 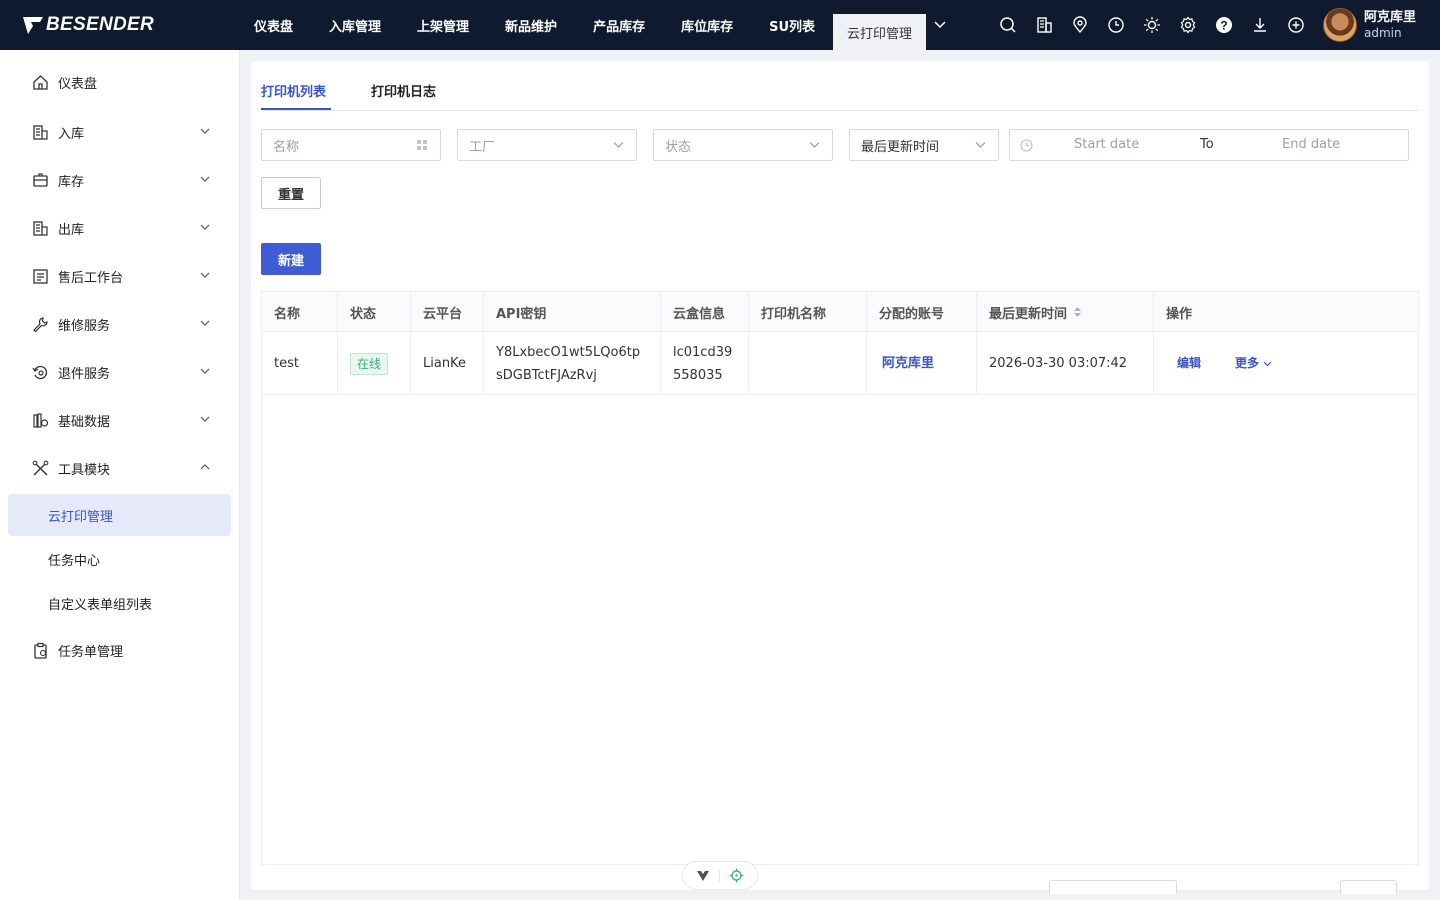 What do you see at coordinates (119, 559) in the screenshot?
I see `sidebar-subitem-task-center: 任务中心` at bounding box center [119, 559].